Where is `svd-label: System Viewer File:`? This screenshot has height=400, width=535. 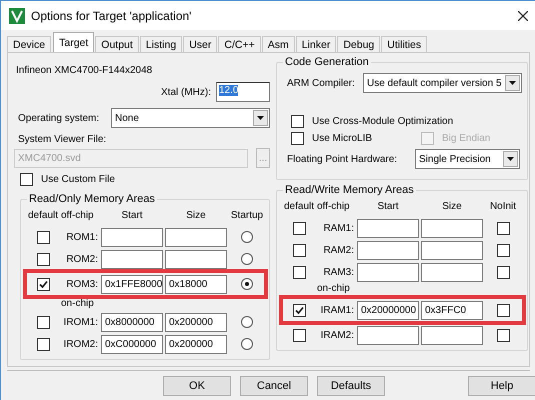 svd-label: System Viewer File: is located at coordinates (63, 139).